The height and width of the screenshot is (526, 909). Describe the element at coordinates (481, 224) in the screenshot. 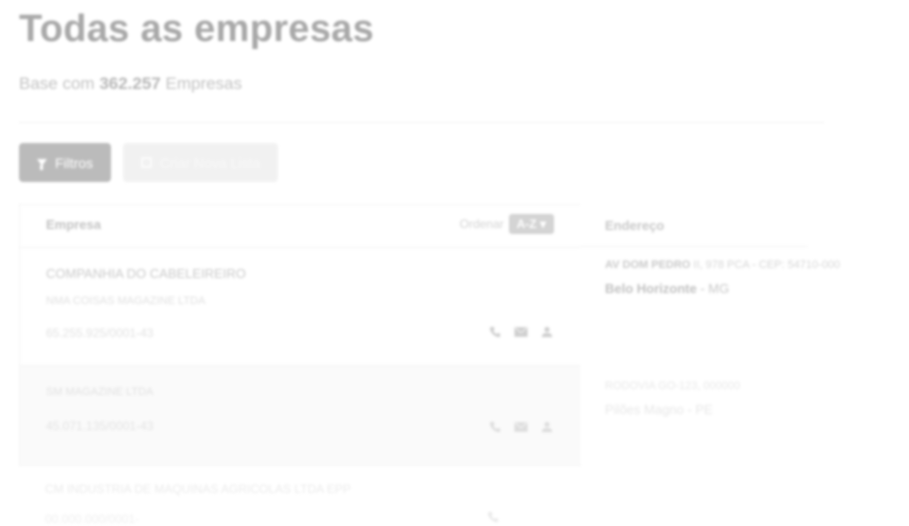

I see `order-label: Ordenar` at that location.